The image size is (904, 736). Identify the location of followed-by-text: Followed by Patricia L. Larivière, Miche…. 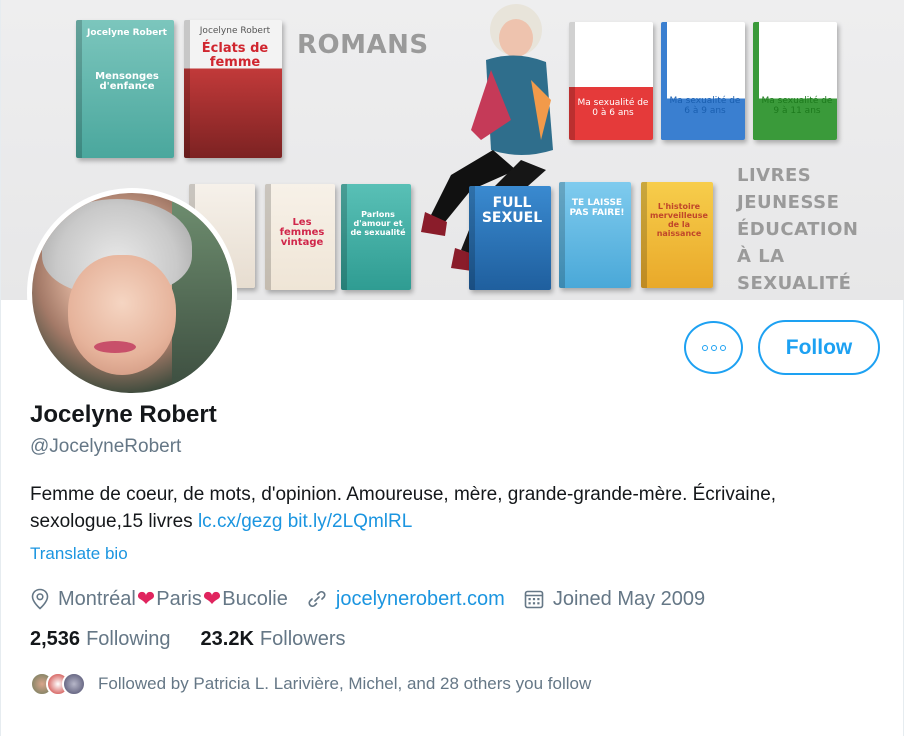
(344, 684).